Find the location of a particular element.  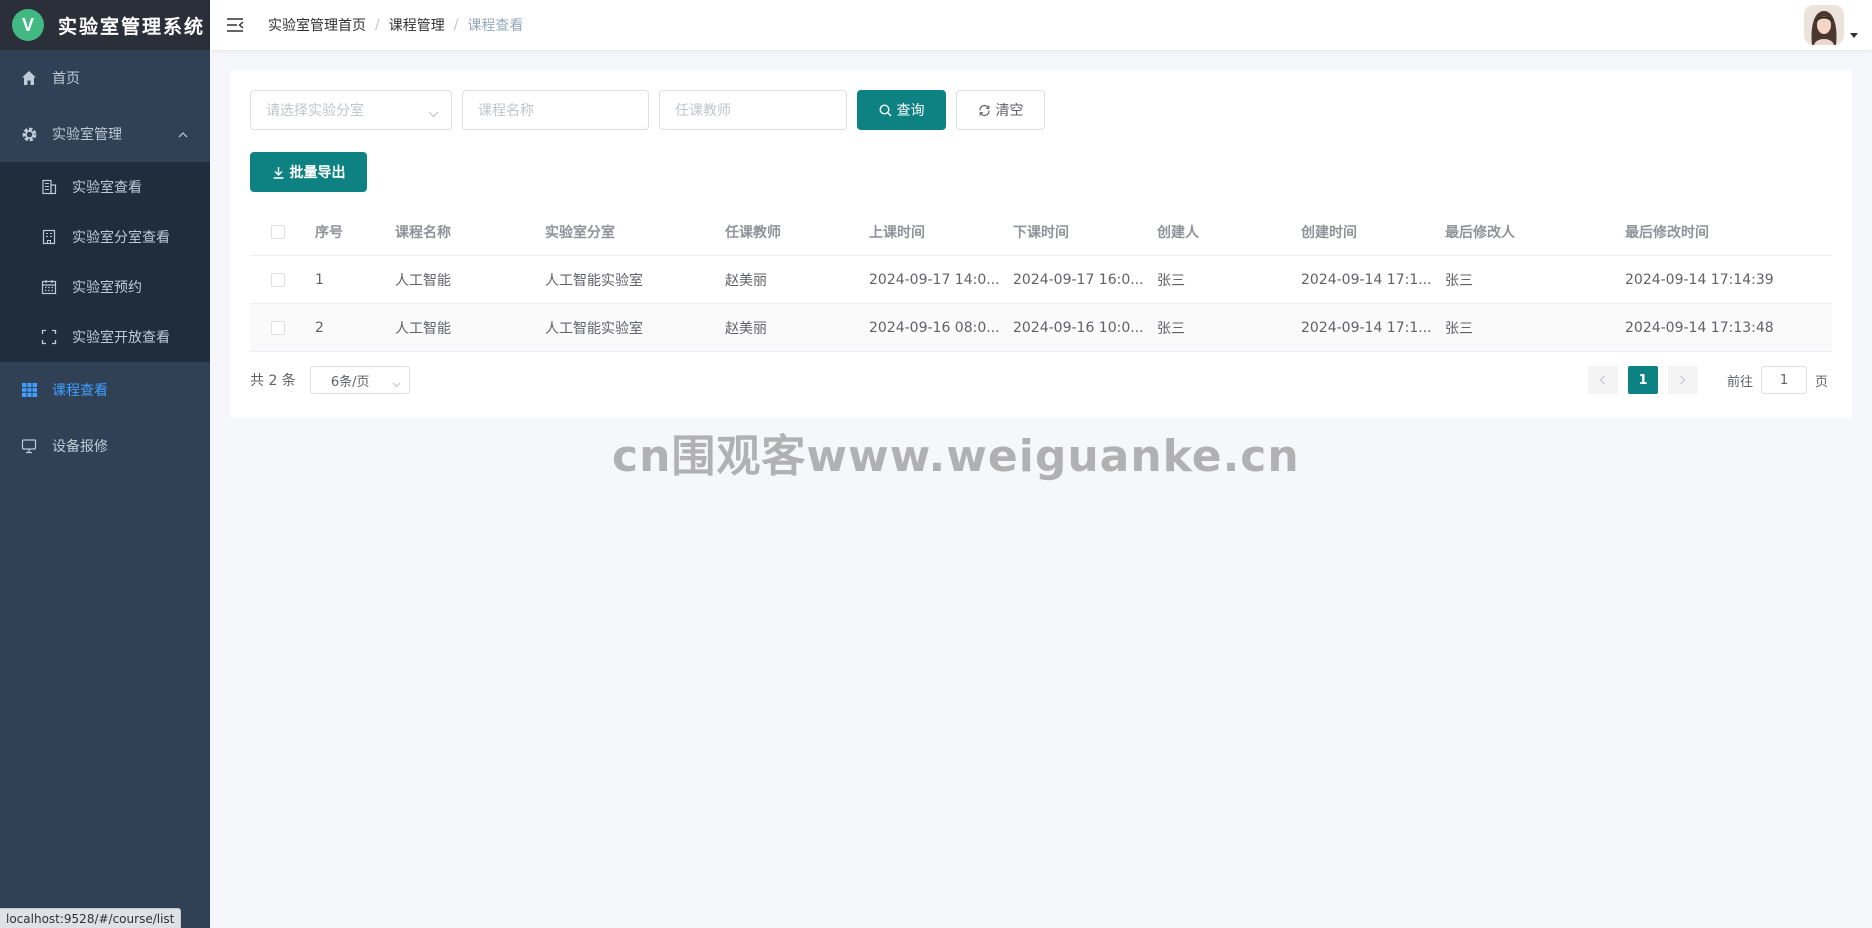

select-all-cell is located at coordinates (277, 231).